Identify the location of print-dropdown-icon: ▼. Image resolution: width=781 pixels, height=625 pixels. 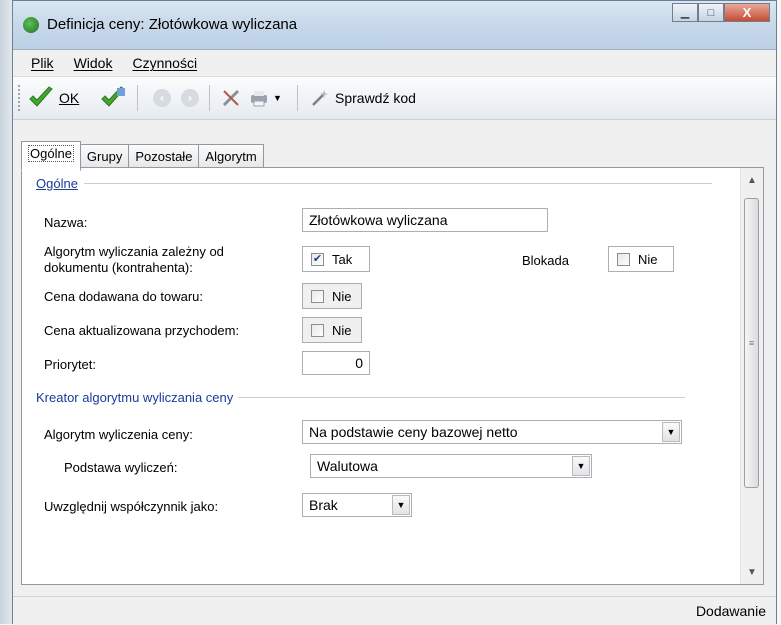
(277, 98).